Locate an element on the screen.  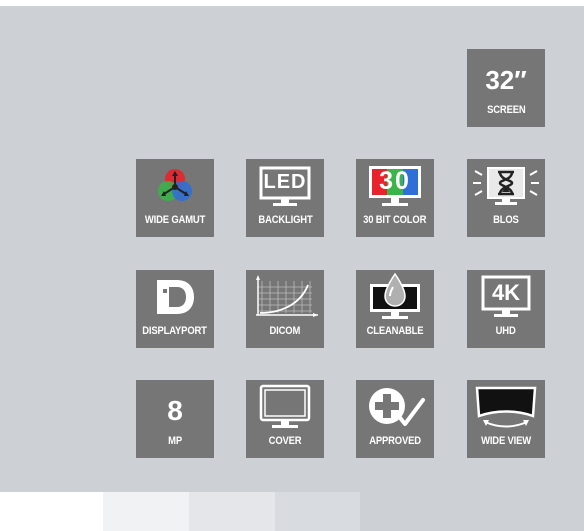
wide-view-tile: WIDE VIEW is located at coordinates (506, 419).